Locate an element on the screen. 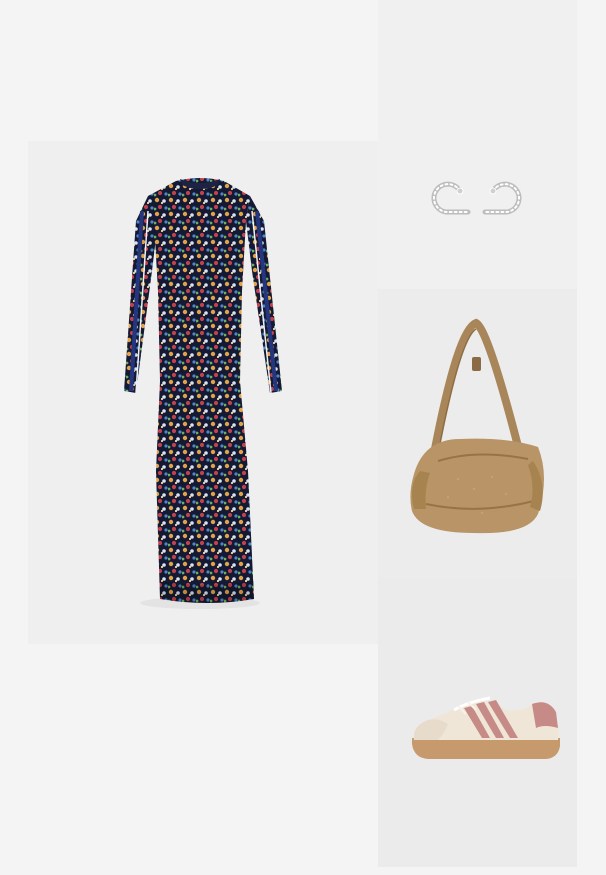 The width and height of the screenshot is (606, 875). product-tile-bag is located at coordinates (477, 433).